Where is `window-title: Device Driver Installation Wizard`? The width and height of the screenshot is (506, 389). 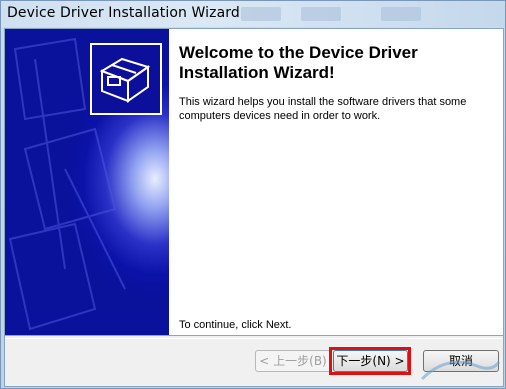
window-title: Device Driver Installation Wizard is located at coordinates (123, 13).